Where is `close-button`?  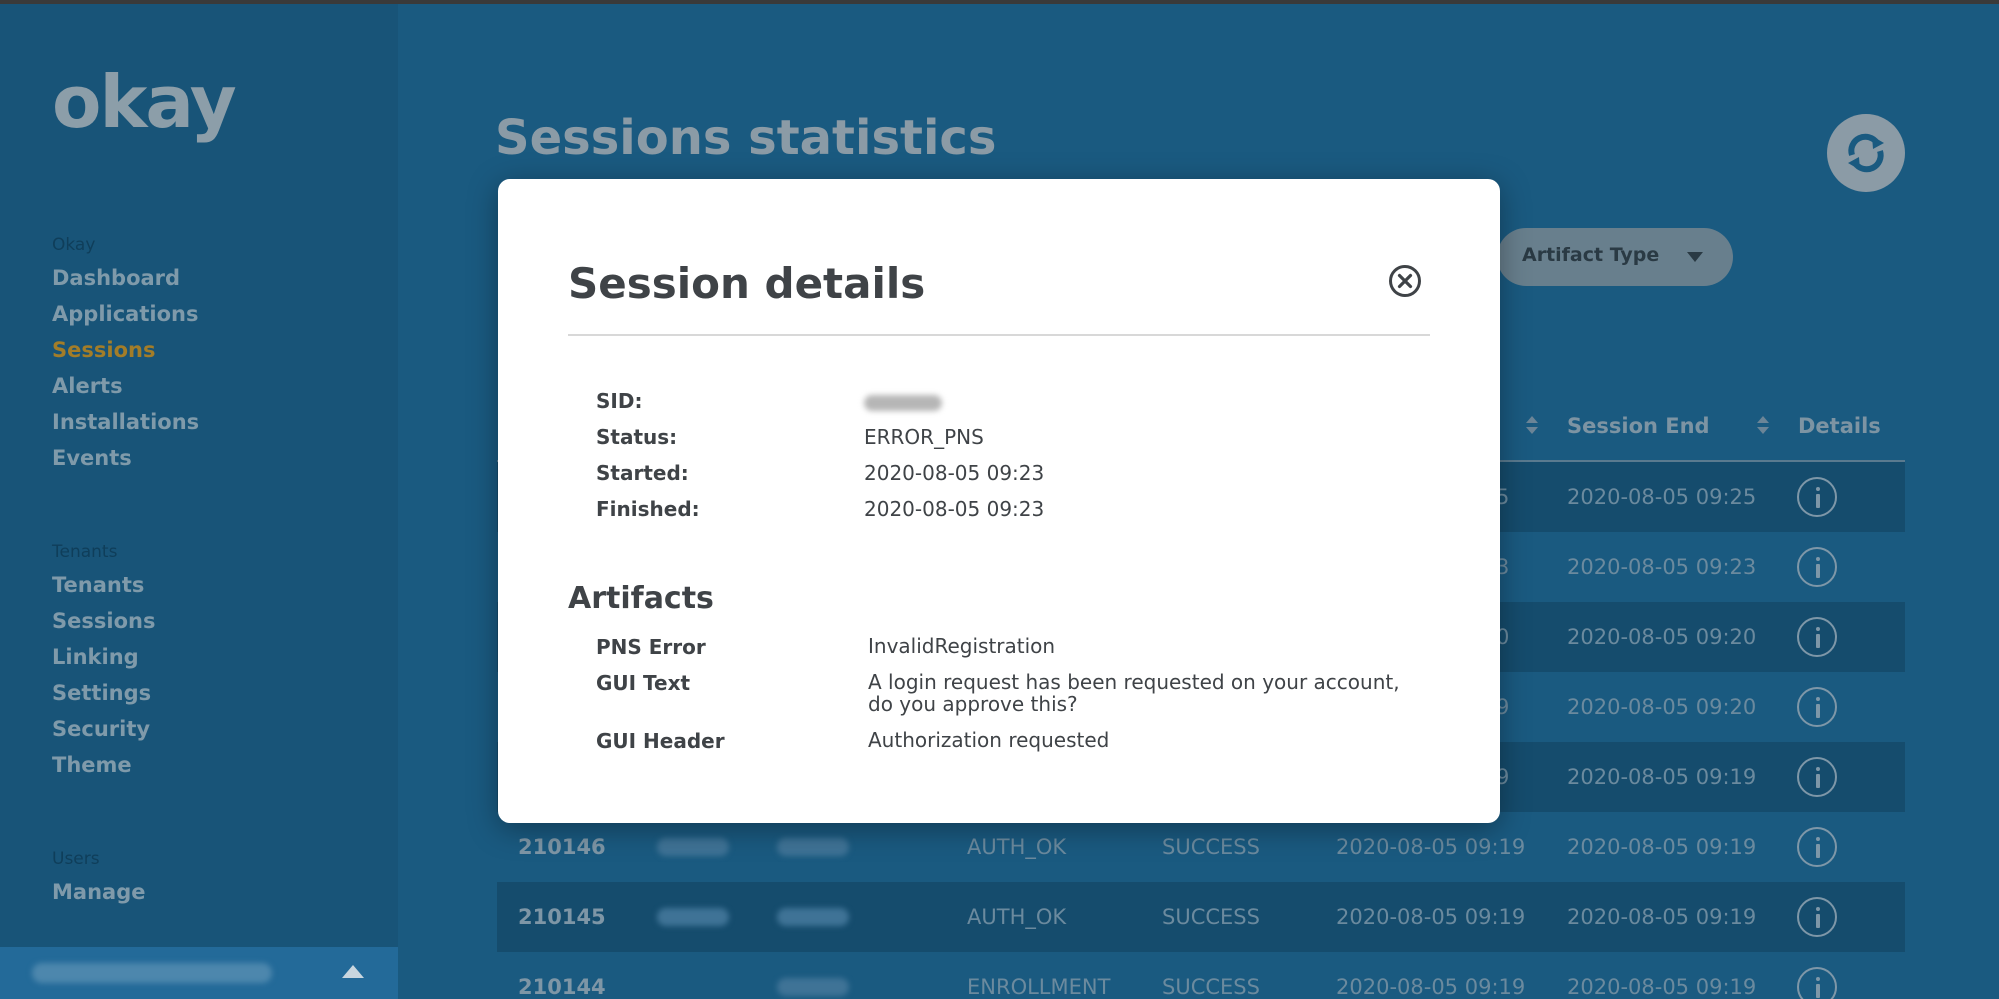
close-button is located at coordinates (1405, 281).